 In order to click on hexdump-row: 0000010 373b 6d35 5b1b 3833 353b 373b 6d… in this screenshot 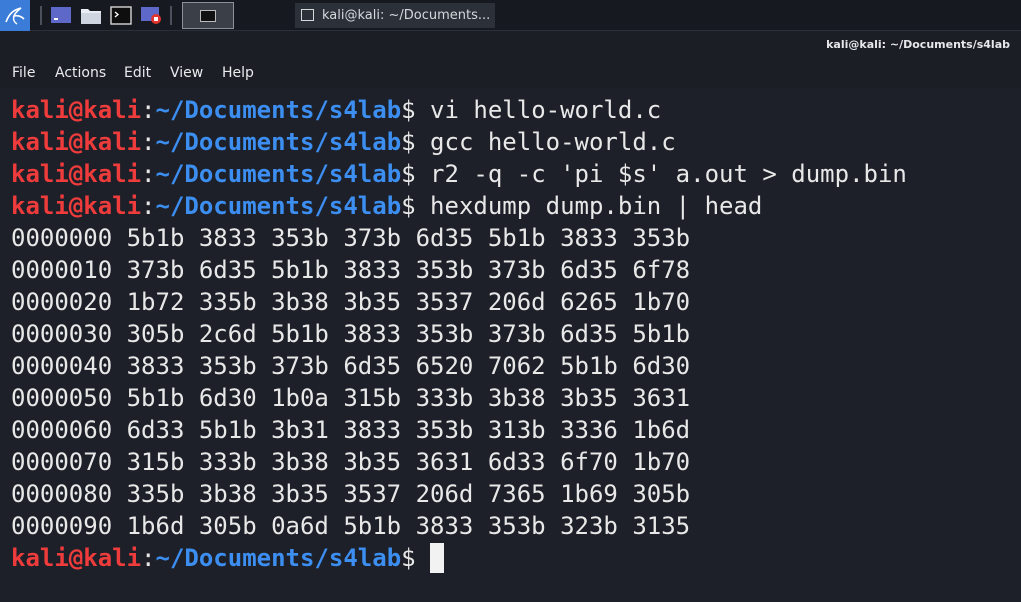, I will do `click(351, 270)`.